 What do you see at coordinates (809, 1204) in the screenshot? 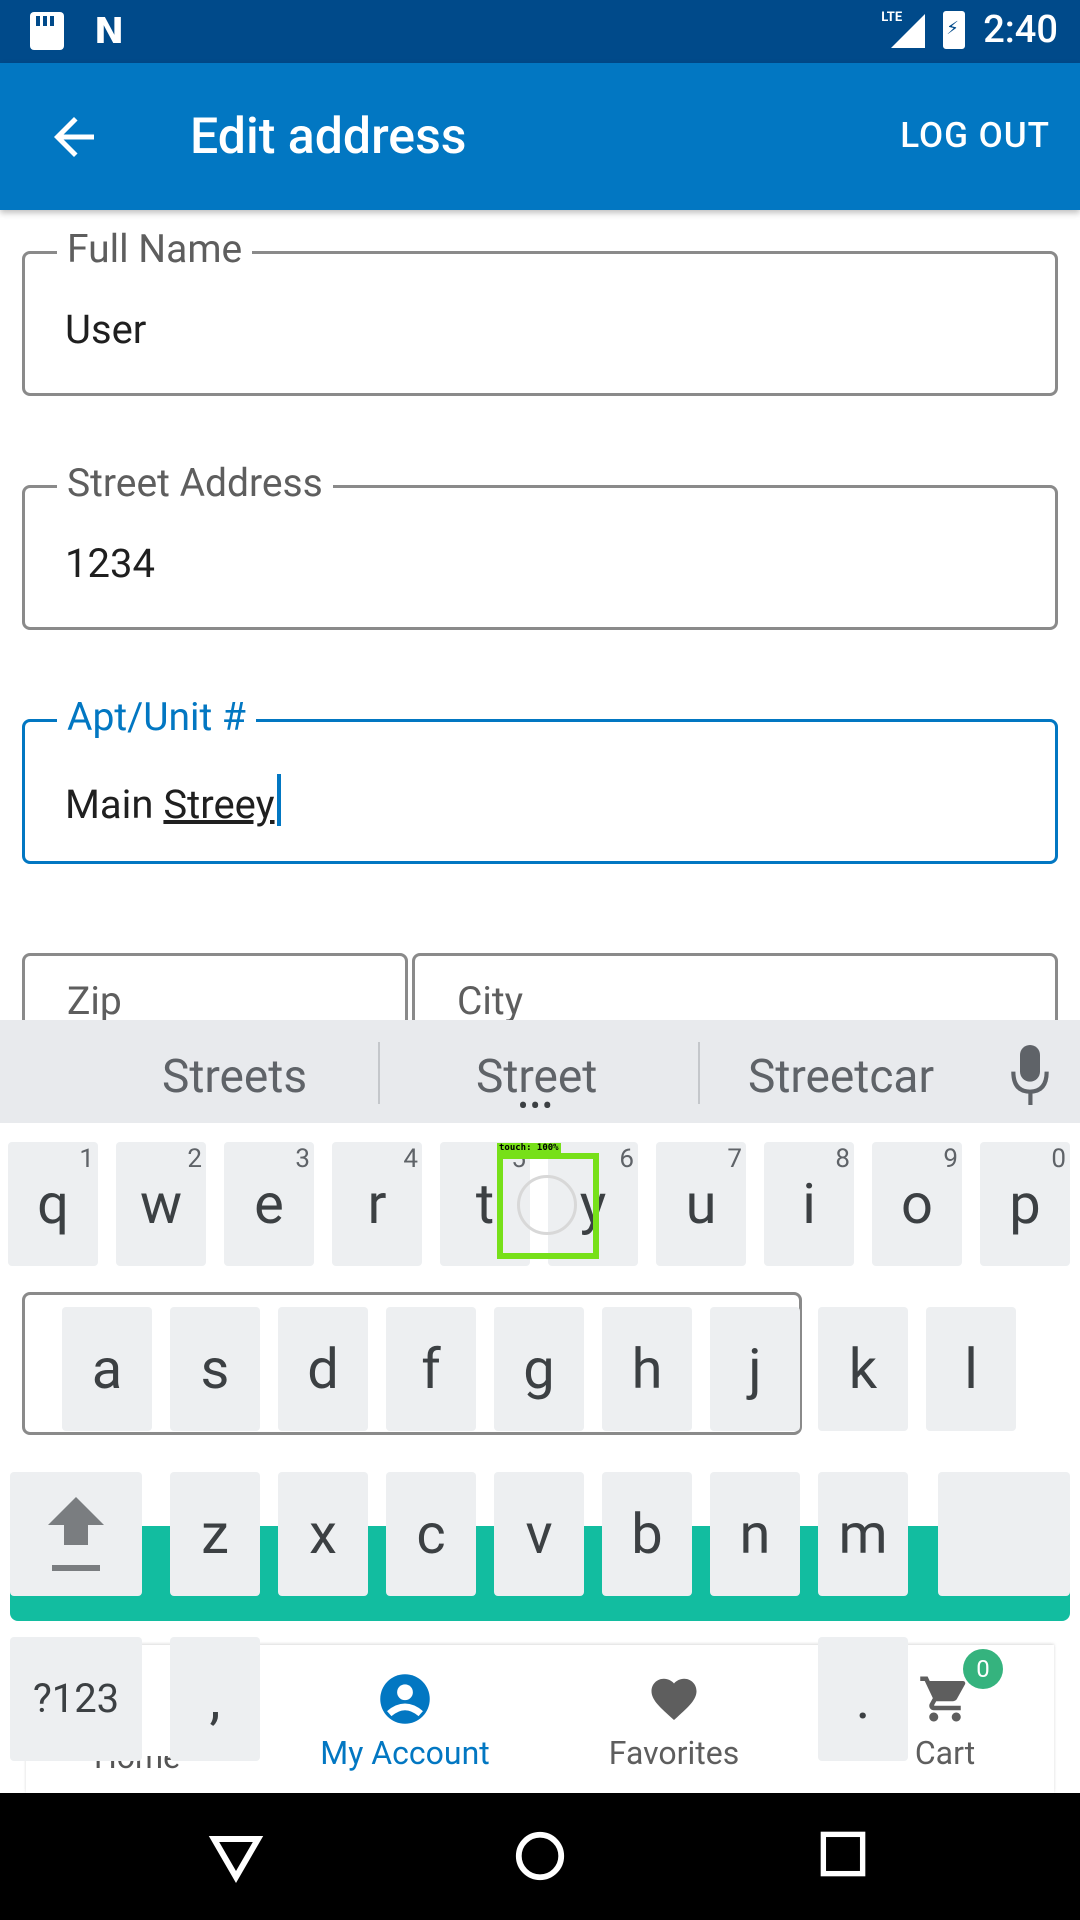
I see `key-i: i8` at bounding box center [809, 1204].